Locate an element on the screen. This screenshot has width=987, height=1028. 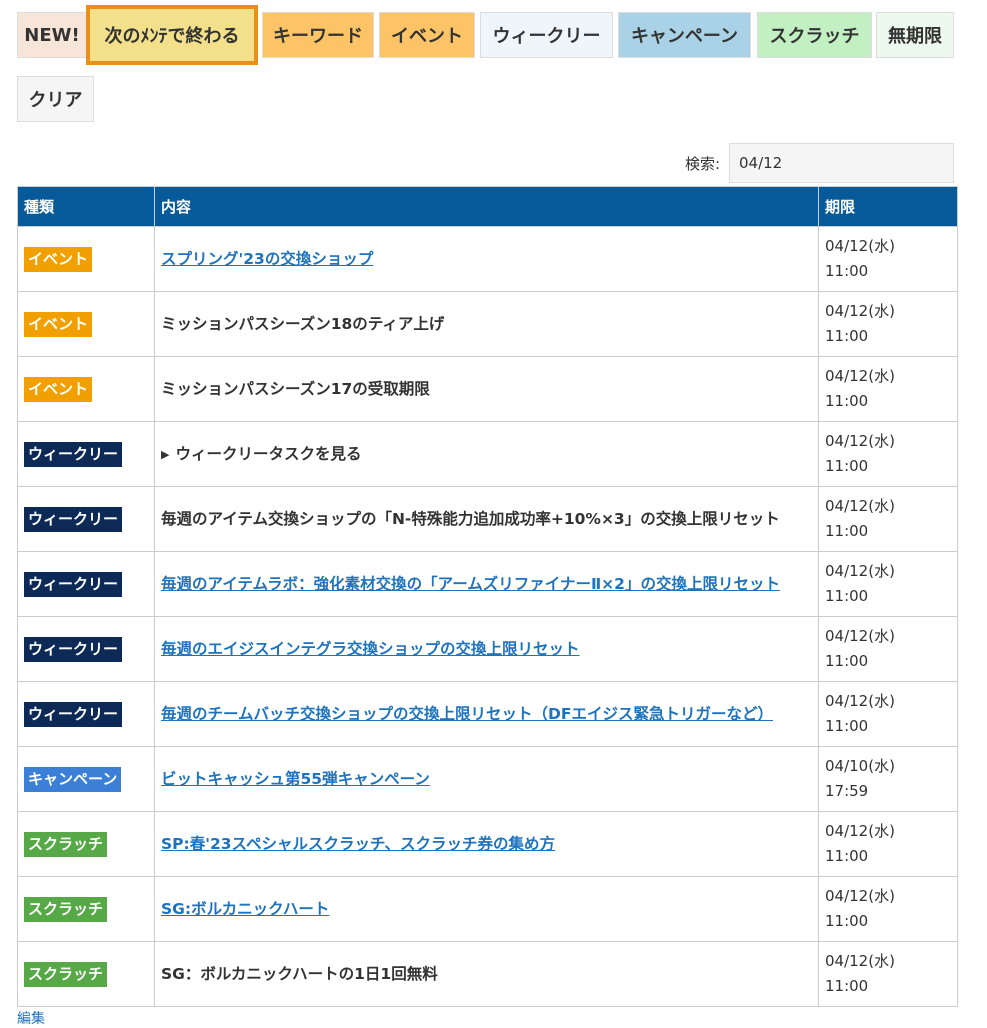
table-row: スクラッチ SG：ボルカニックハートの1日1回無料 04/12(水) 11:00 is located at coordinates (487, 974).